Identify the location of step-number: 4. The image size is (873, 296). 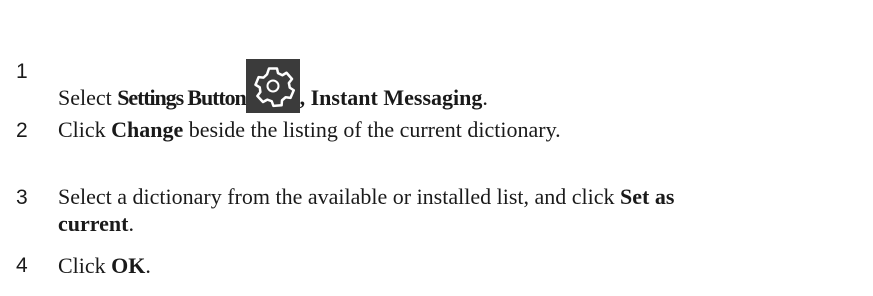
(22, 265).